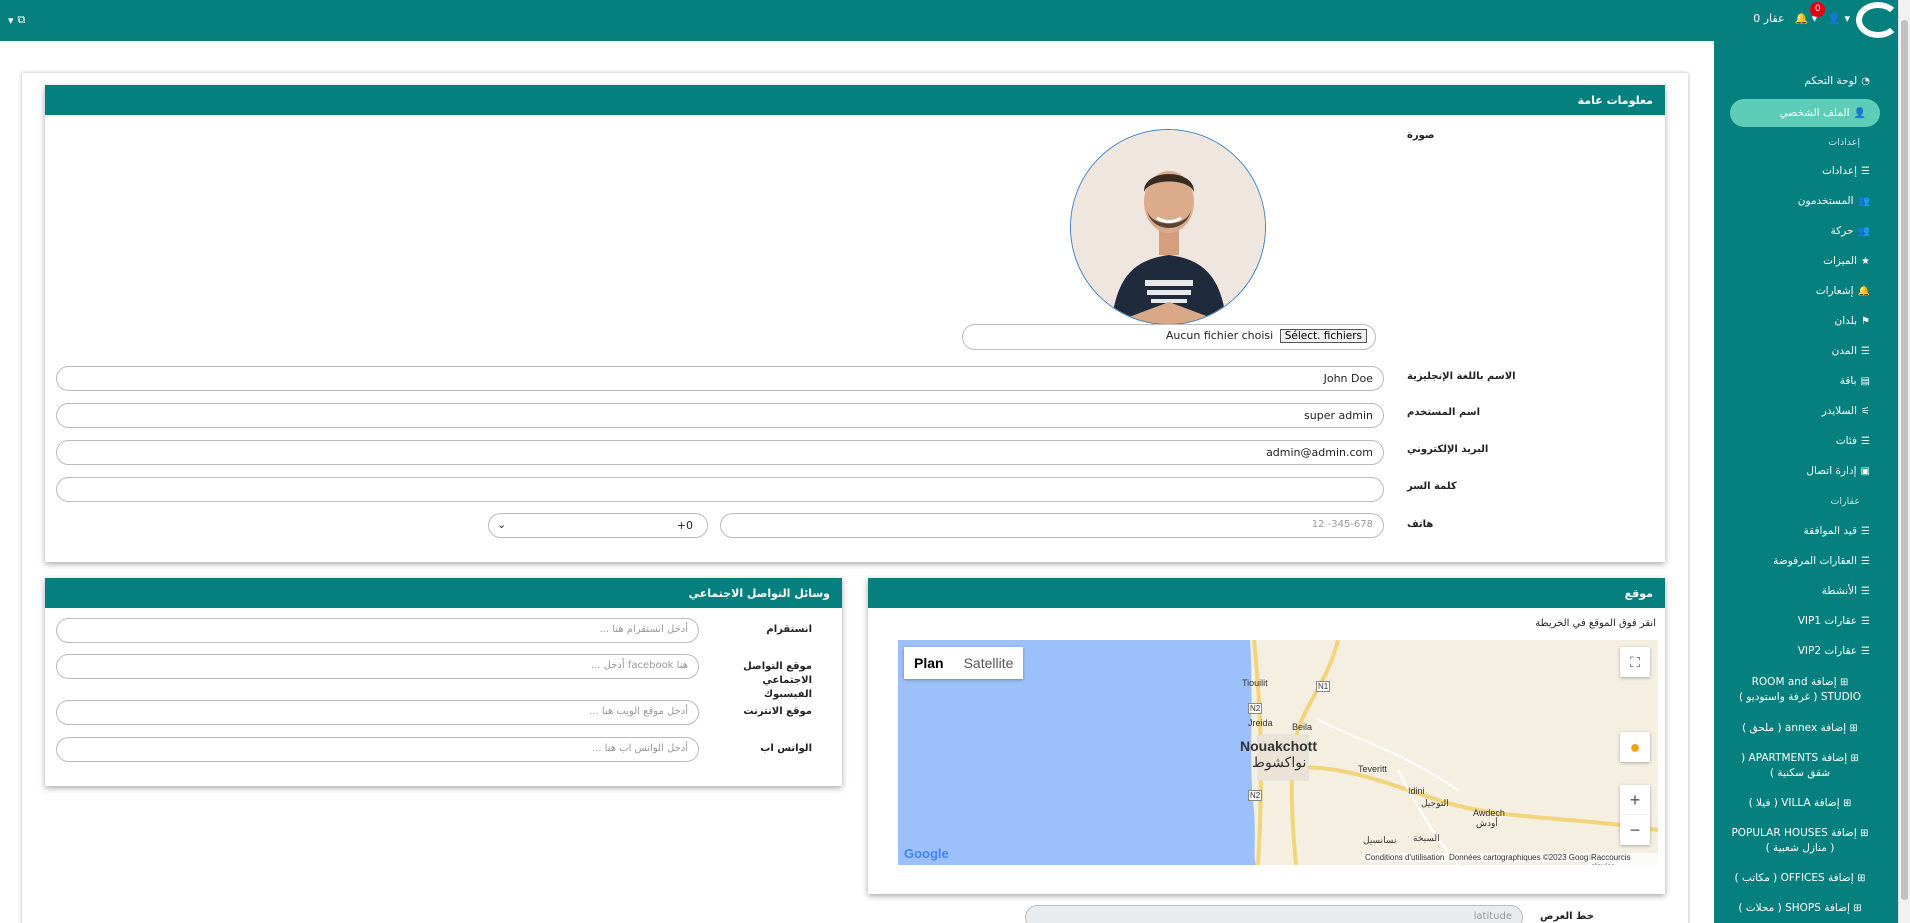  What do you see at coordinates (1855, 381) in the screenshot?
I see `sidebar-item-package: ▤ باقة` at bounding box center [1855, 381].